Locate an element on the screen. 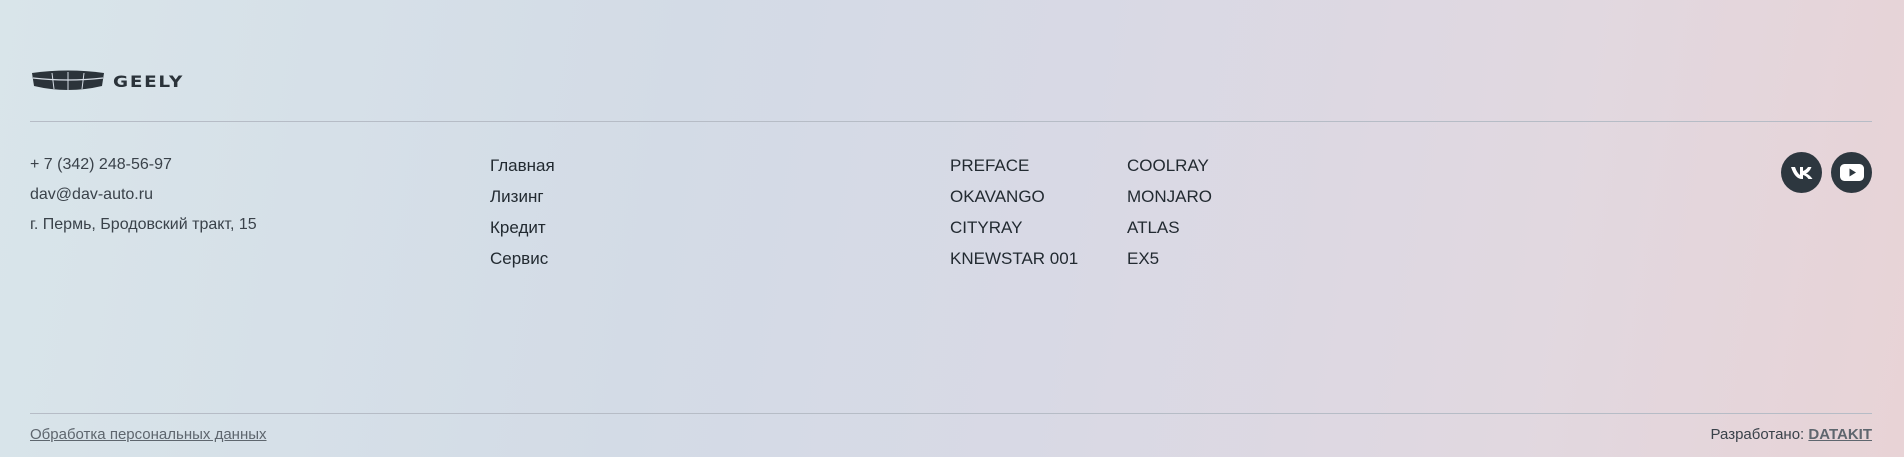 The image size is (1904, 457). vk-button is located at coordinates (1801, 172).